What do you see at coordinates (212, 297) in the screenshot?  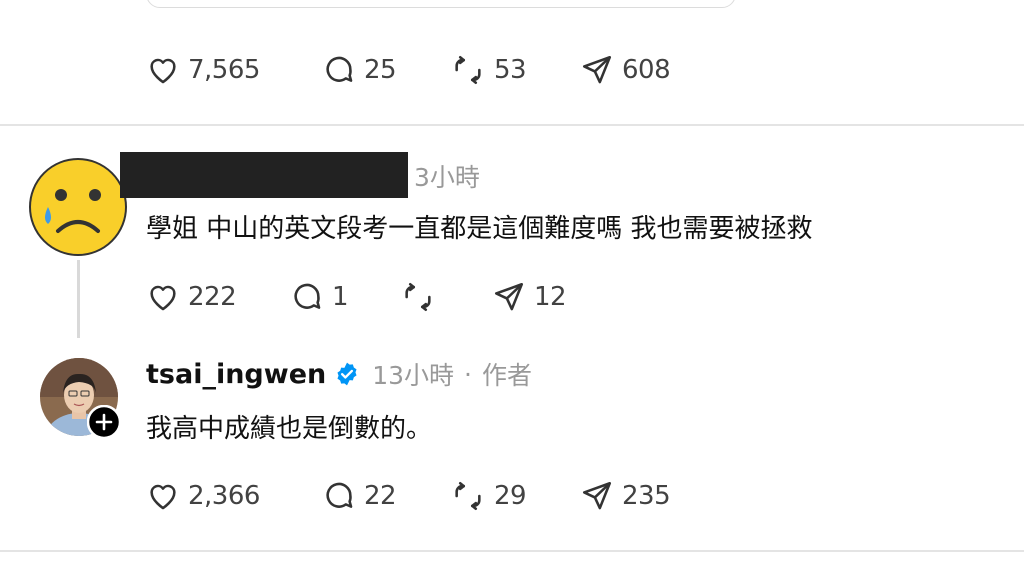 I see `like-count: 222` at bounding box center [212, 297].